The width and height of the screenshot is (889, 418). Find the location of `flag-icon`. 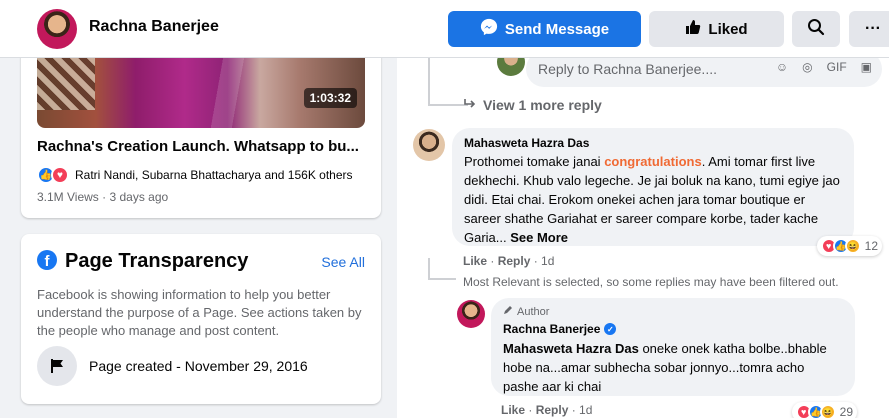

flag-icon is located at coordinates (57, 366).